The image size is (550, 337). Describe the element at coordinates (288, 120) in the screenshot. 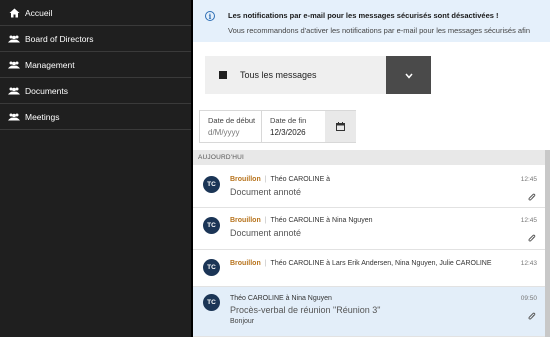

I see `end-date-label: Date de fin` at that location.